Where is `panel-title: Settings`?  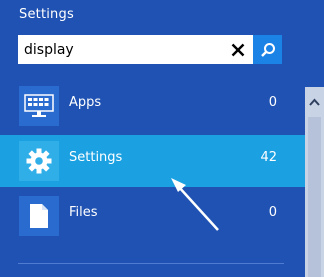 panel-title: Settings is located at coordinates (46, 14).